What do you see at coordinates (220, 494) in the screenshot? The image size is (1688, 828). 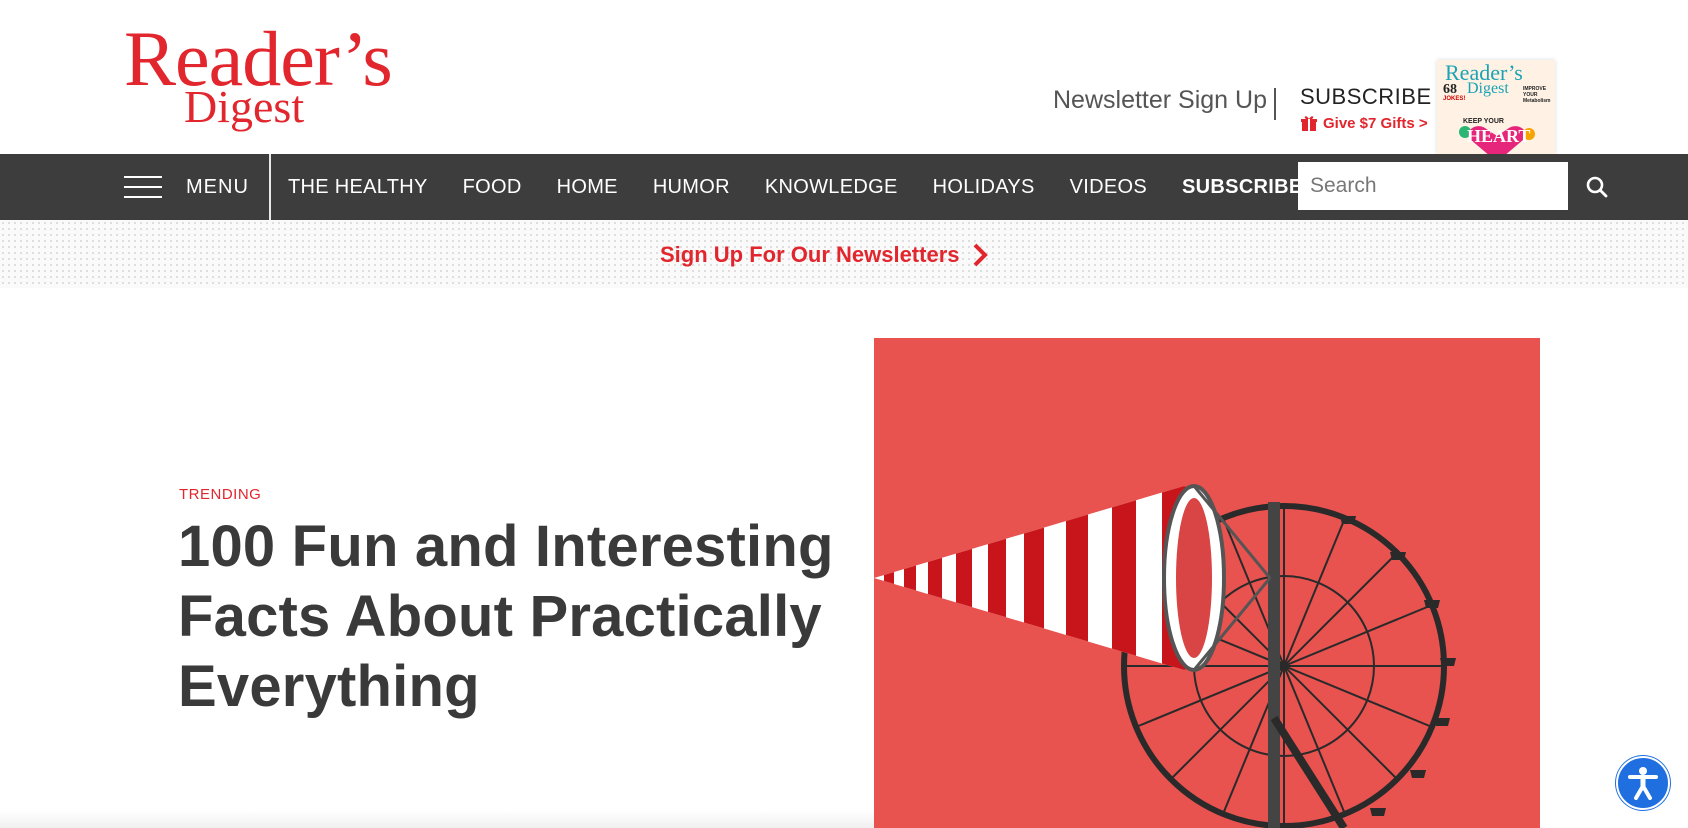 I see `article-kicker: TRENDING` at bounding box center [220, 494].